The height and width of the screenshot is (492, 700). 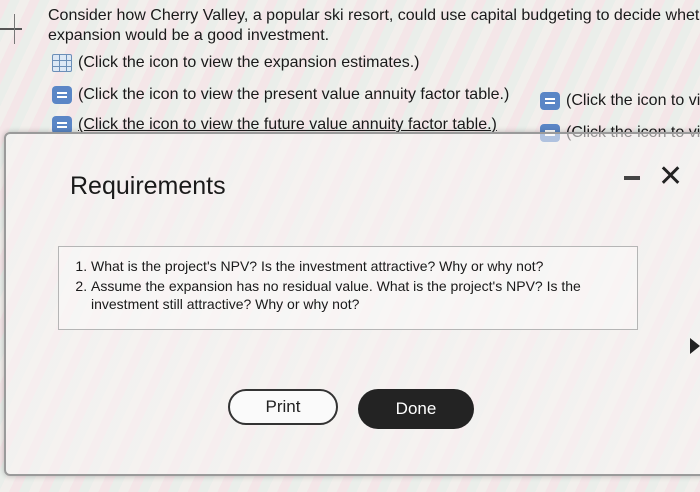 What do you see at coordinates (633, 100) in the screenshot?
I see `right-table-link-1-label: (Click the icon to vie` at bounding box center [633, 100].